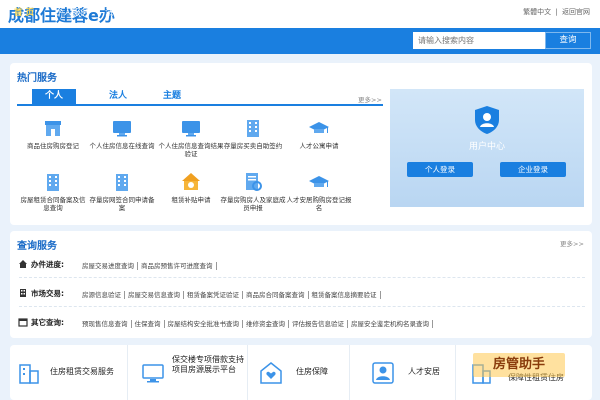 Image resolution: width=600 pixels, height=400 pixels. I want to click on nav-personal-services: 个人服务, so click(72, 12).